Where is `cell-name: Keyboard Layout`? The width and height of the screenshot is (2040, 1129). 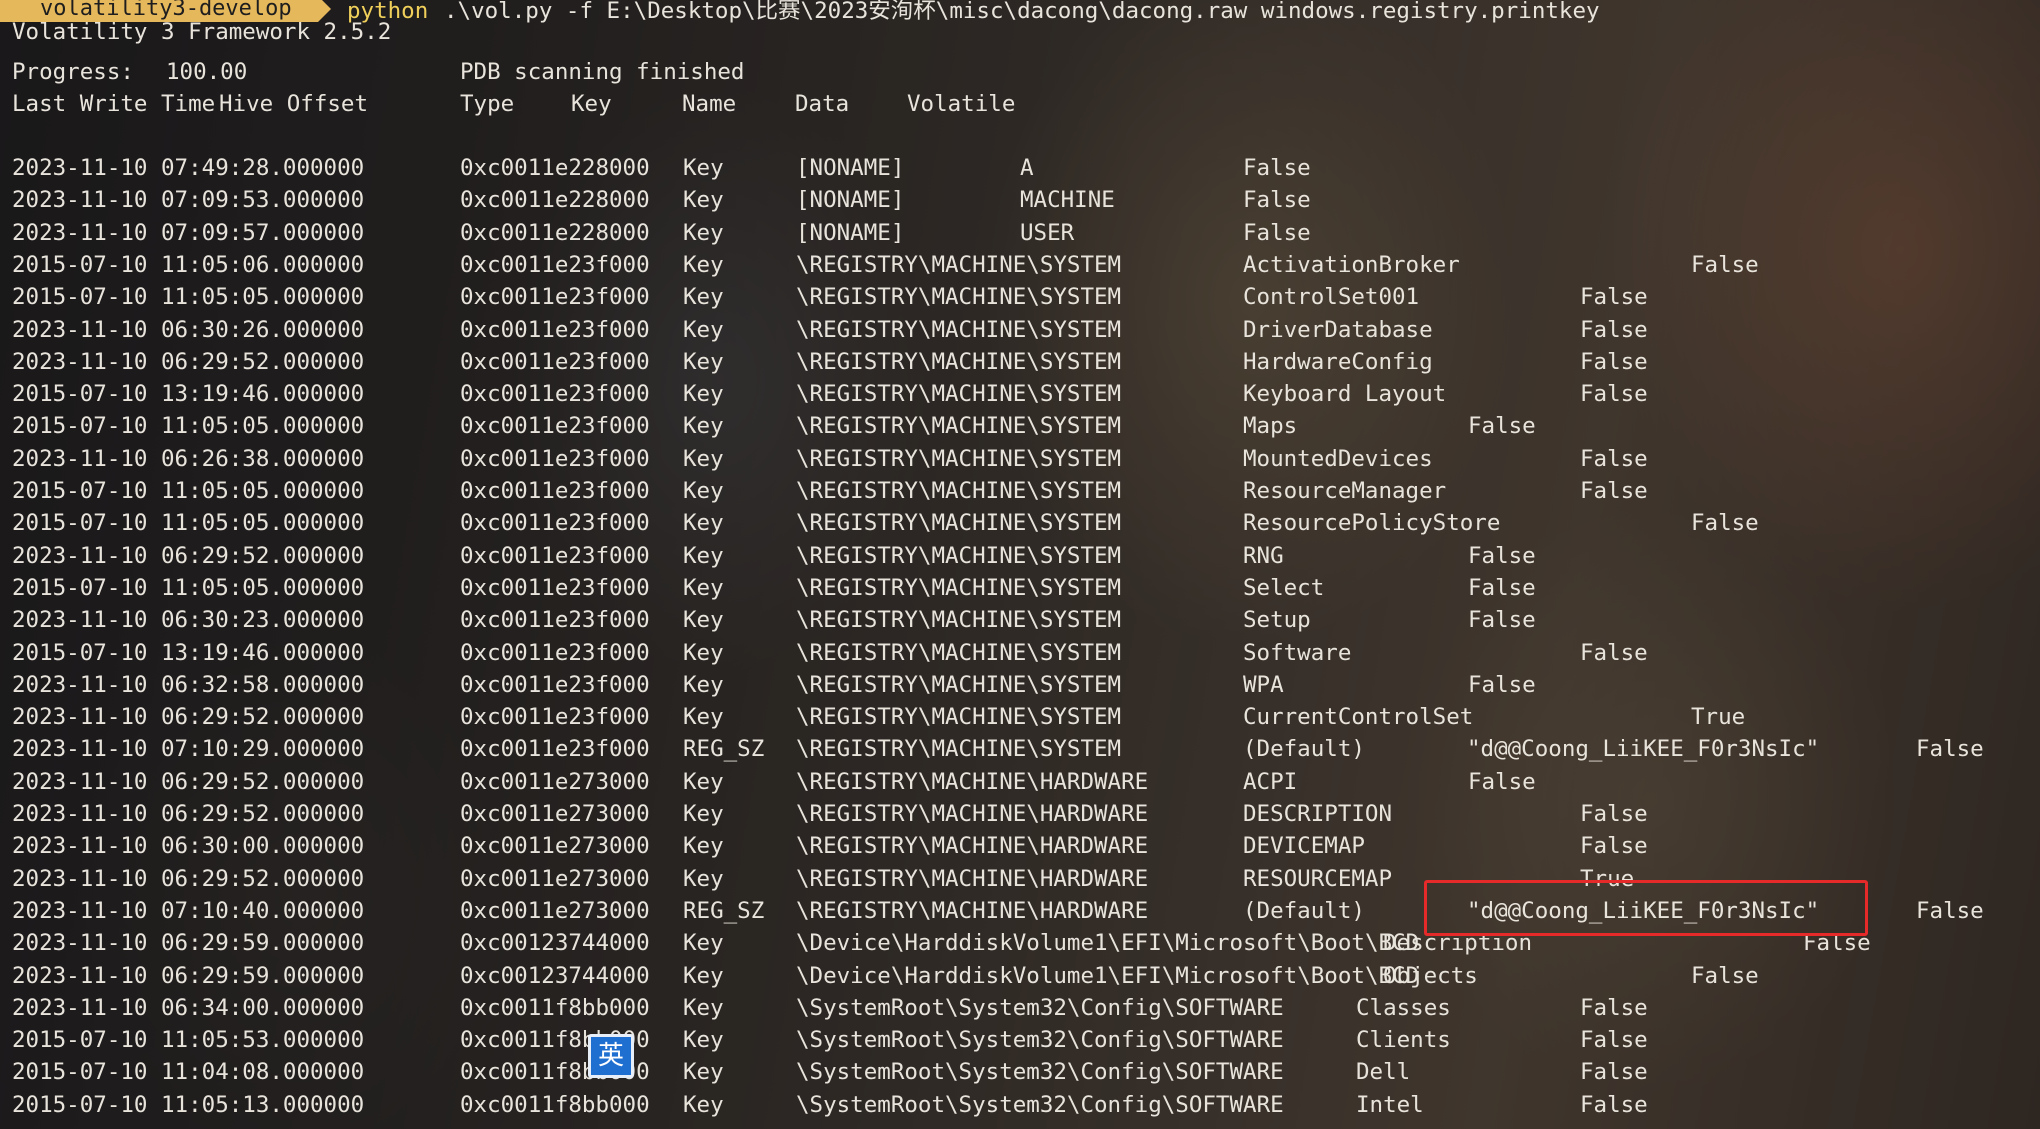
cell-name: Keyboard Layout is located at coordinates (1345, 394).